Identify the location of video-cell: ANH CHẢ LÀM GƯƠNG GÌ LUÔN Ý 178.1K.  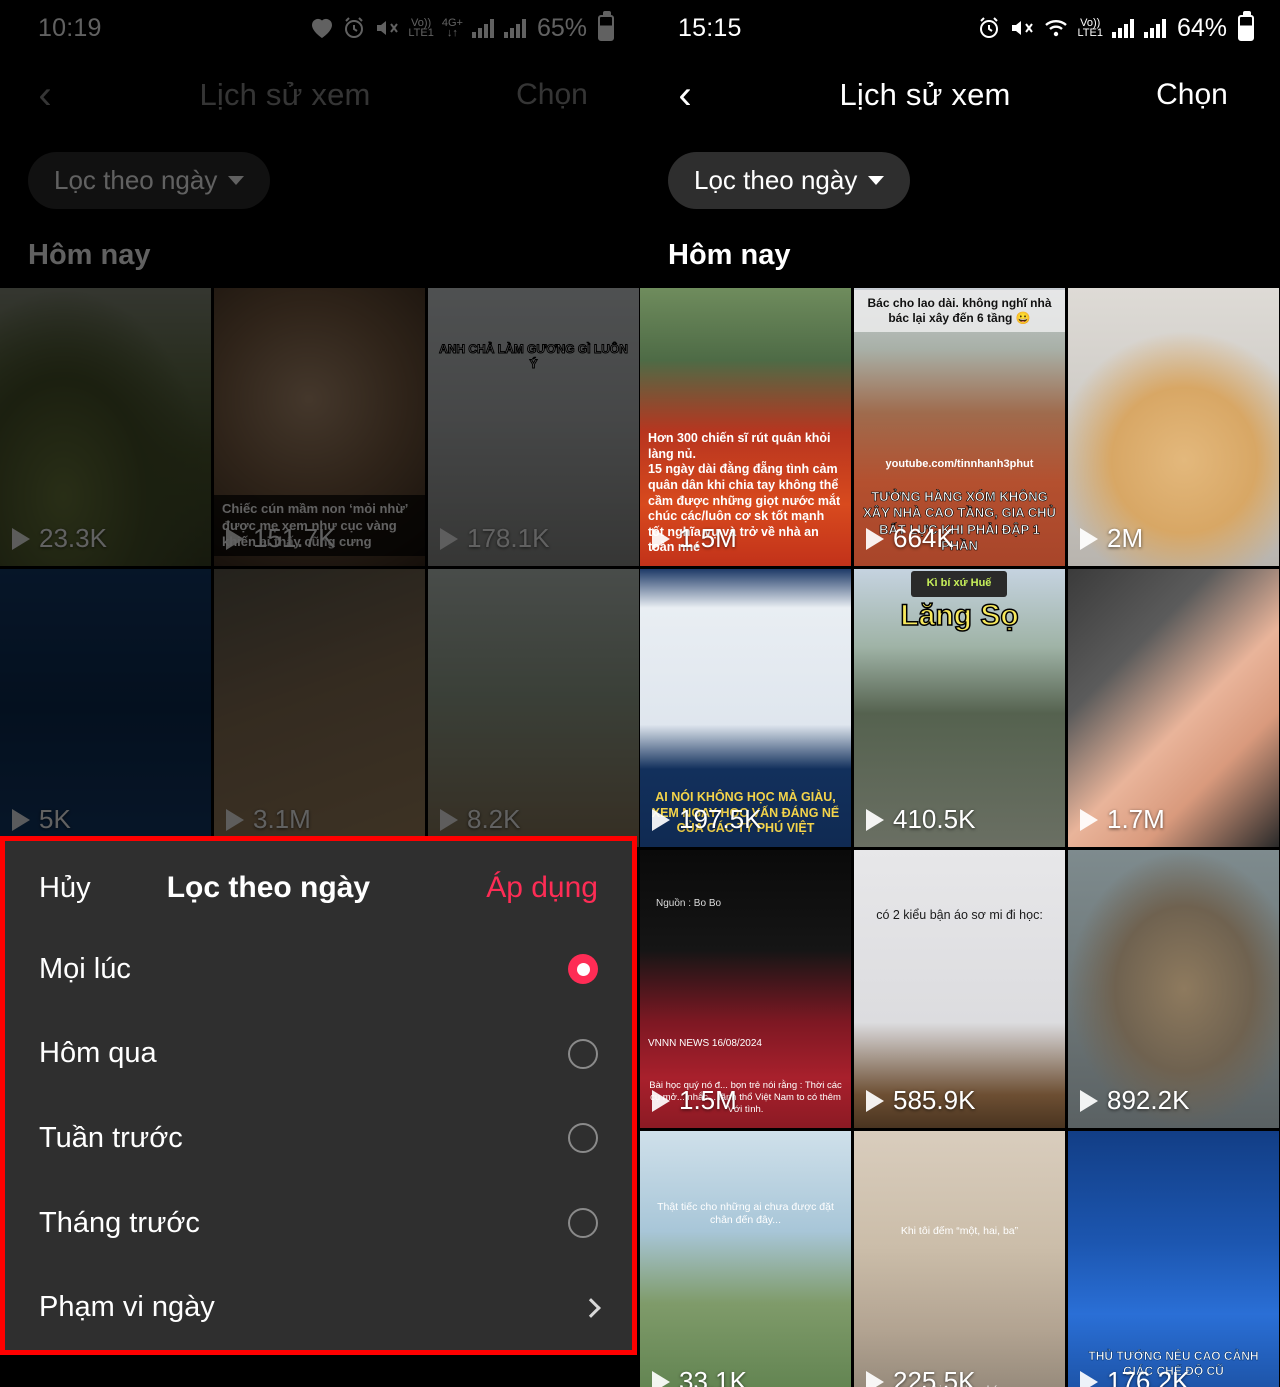
(533, 427).